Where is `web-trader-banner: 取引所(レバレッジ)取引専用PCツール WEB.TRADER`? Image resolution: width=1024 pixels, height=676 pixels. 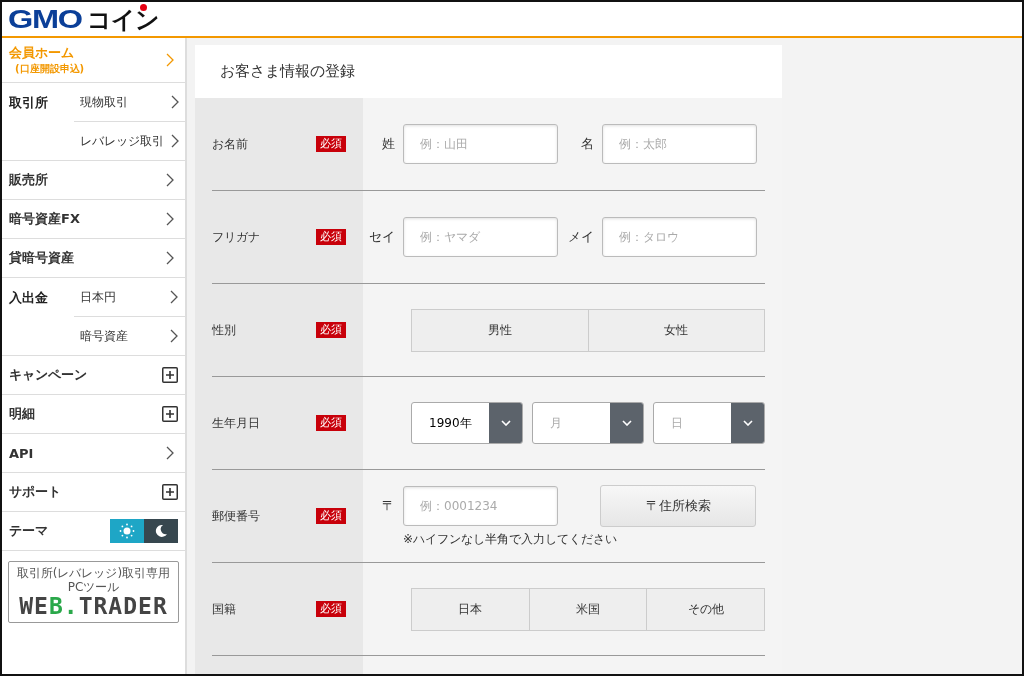
web-trader-banner: 取引所(レバレッジ)取引専用PCツール WEB.TRADER is located at coordinates (93, 592).